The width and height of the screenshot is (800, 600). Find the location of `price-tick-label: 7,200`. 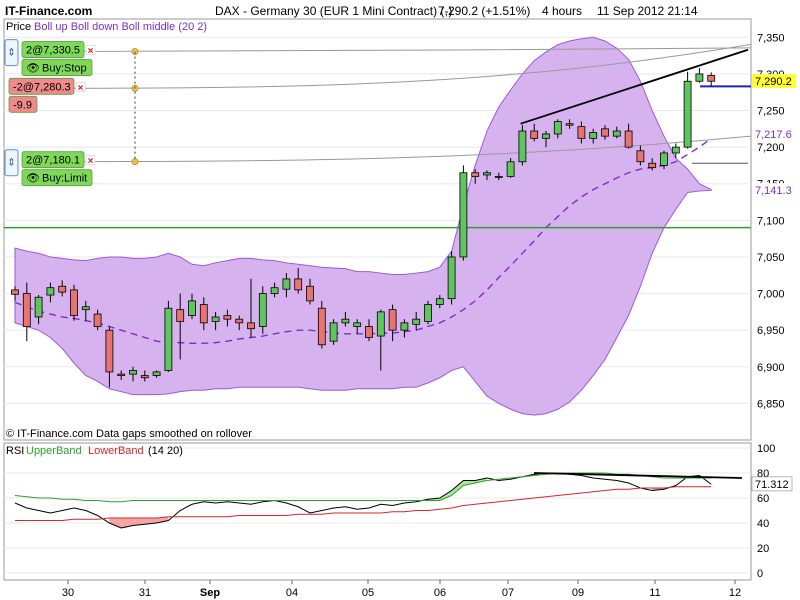

price-tick-label: 7,200 is located at coordinates (771, 148).